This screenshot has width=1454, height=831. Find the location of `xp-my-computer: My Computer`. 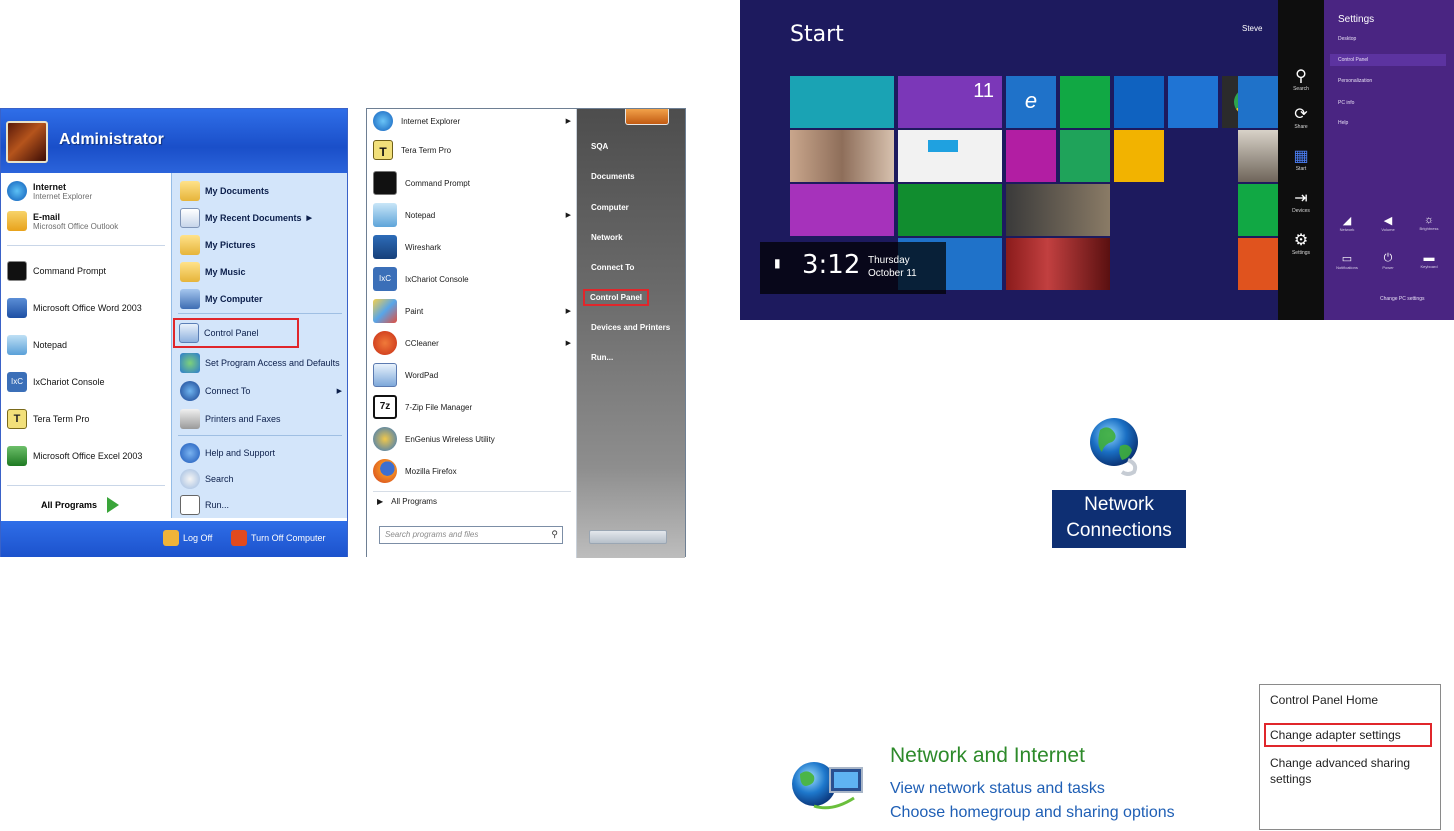

xp-my-computer: My Computer is located at coordinates (221, 299).